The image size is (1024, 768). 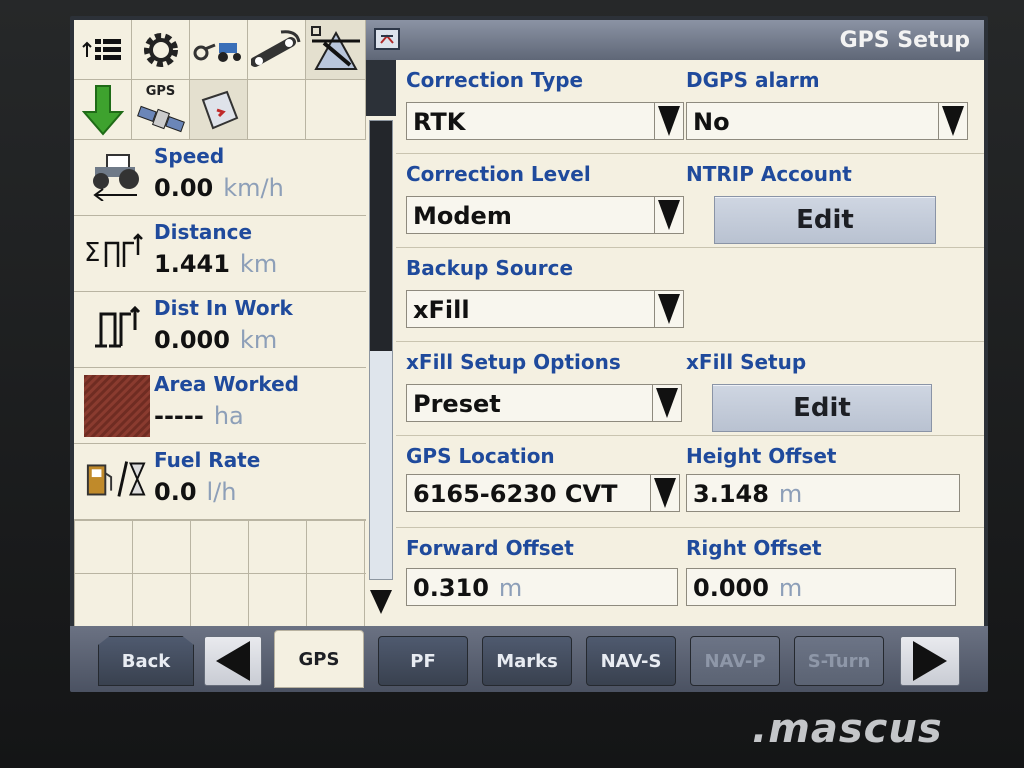 What do you see at coordinates (790, 588) in the screenshot?
I see `right-offset-unit: m` at bounding box center [790, 588].